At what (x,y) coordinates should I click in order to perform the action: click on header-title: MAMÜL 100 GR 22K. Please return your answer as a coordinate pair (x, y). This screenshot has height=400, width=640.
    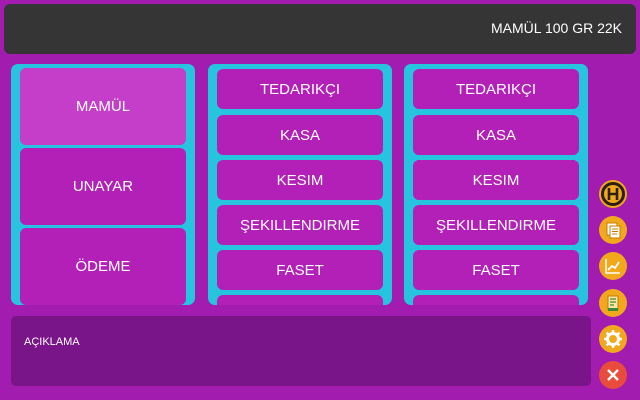
    Looking at the image, I should click on (556, 28).